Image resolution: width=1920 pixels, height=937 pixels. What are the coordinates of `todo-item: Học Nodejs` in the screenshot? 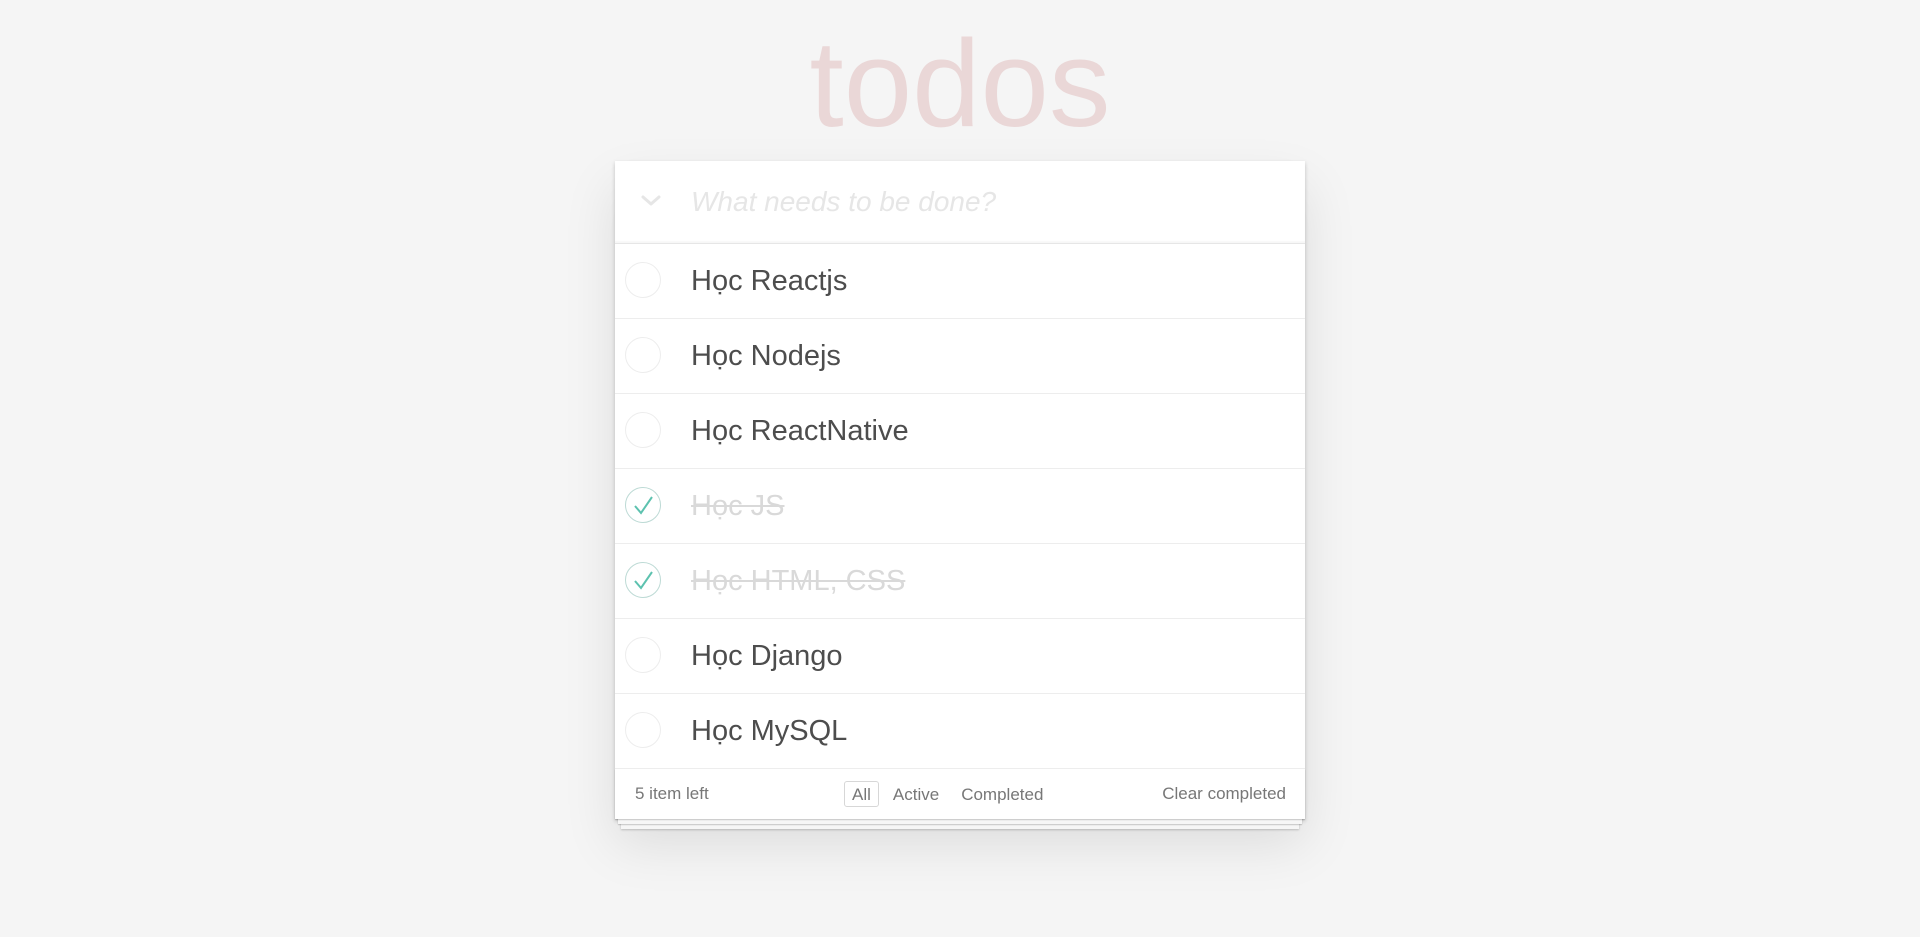 It's located at (960, 356).